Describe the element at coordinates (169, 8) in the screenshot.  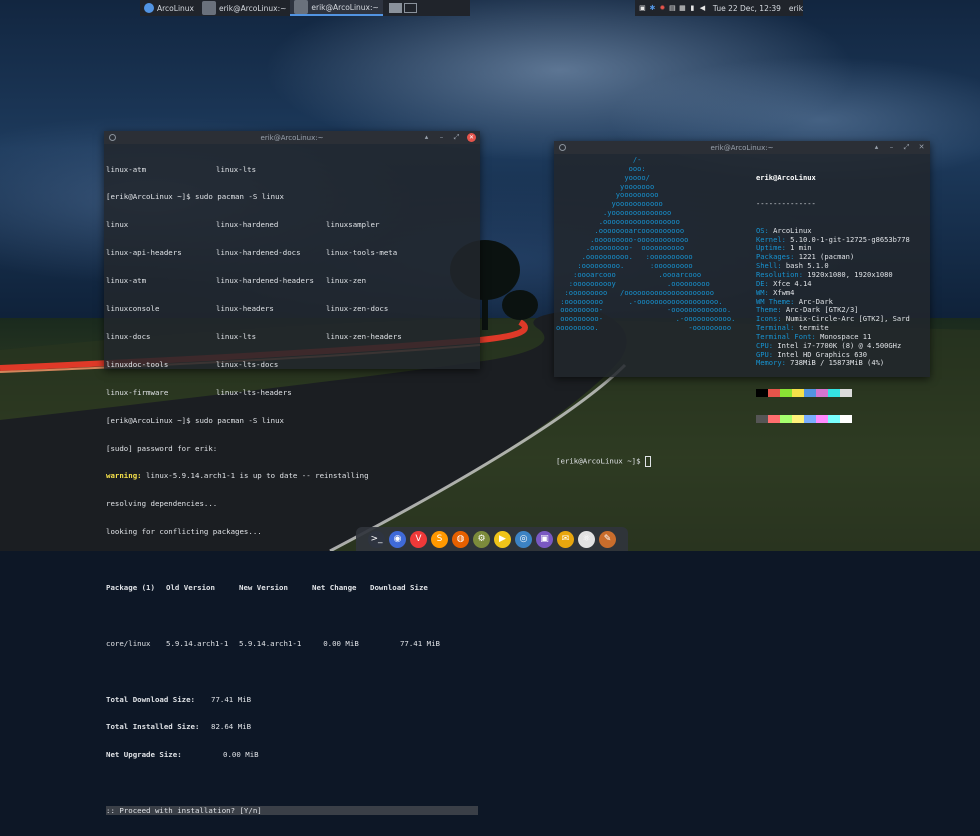
I see `task-arcolinux: ArcoLinux` at that location.